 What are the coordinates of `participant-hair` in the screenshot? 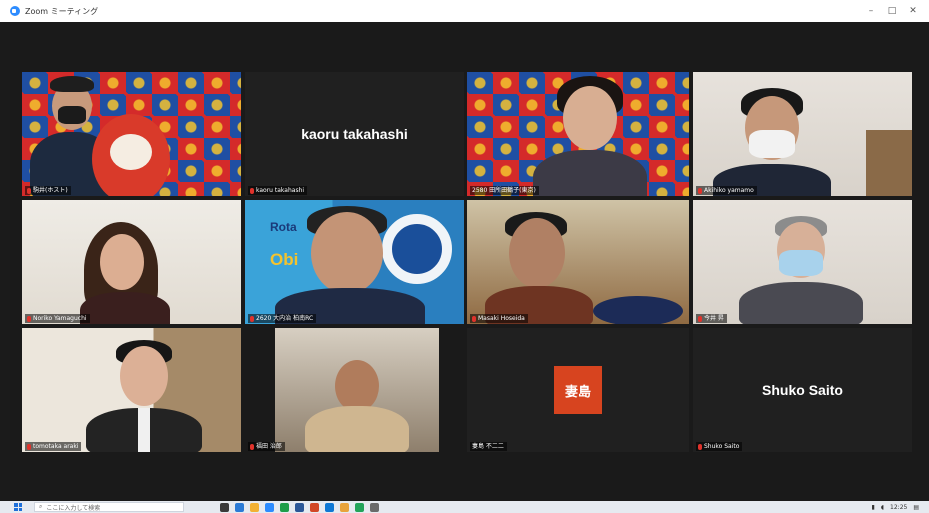 It's located at (72, 84).